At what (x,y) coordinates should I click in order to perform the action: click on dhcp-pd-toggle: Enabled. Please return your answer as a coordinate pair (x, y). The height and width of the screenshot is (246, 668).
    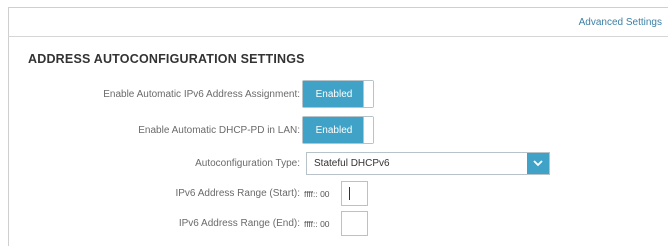
    Looking at the image, I should click on (338, 130).